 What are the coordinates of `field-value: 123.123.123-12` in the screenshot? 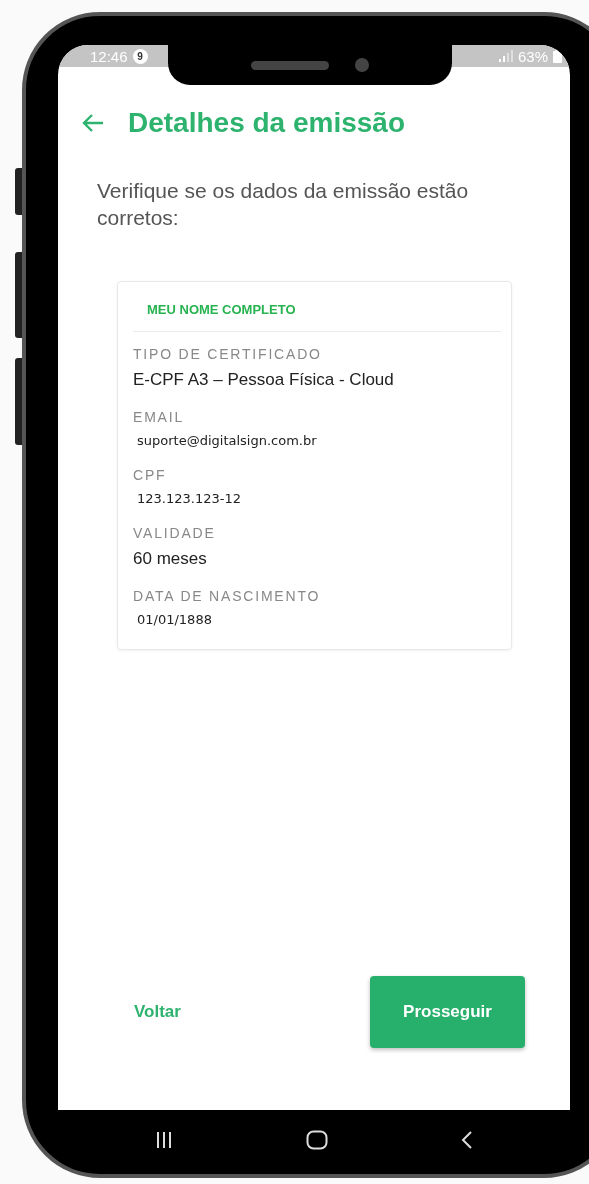 It's located at (189, 498).